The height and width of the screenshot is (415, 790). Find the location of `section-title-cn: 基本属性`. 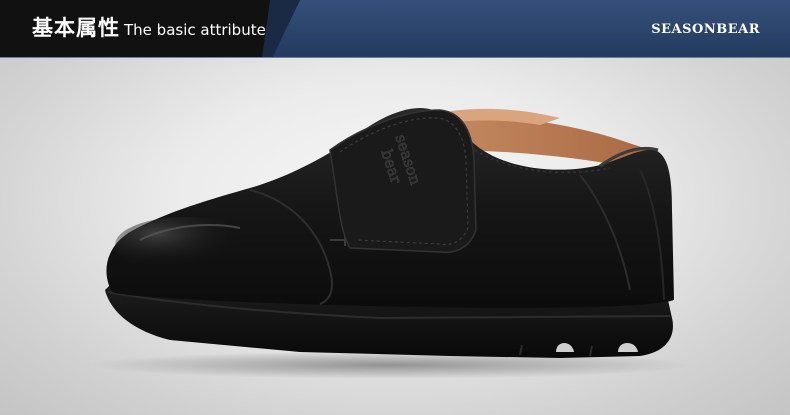

section-title-cn: 基本属性 is located at coordinates (76, 28).